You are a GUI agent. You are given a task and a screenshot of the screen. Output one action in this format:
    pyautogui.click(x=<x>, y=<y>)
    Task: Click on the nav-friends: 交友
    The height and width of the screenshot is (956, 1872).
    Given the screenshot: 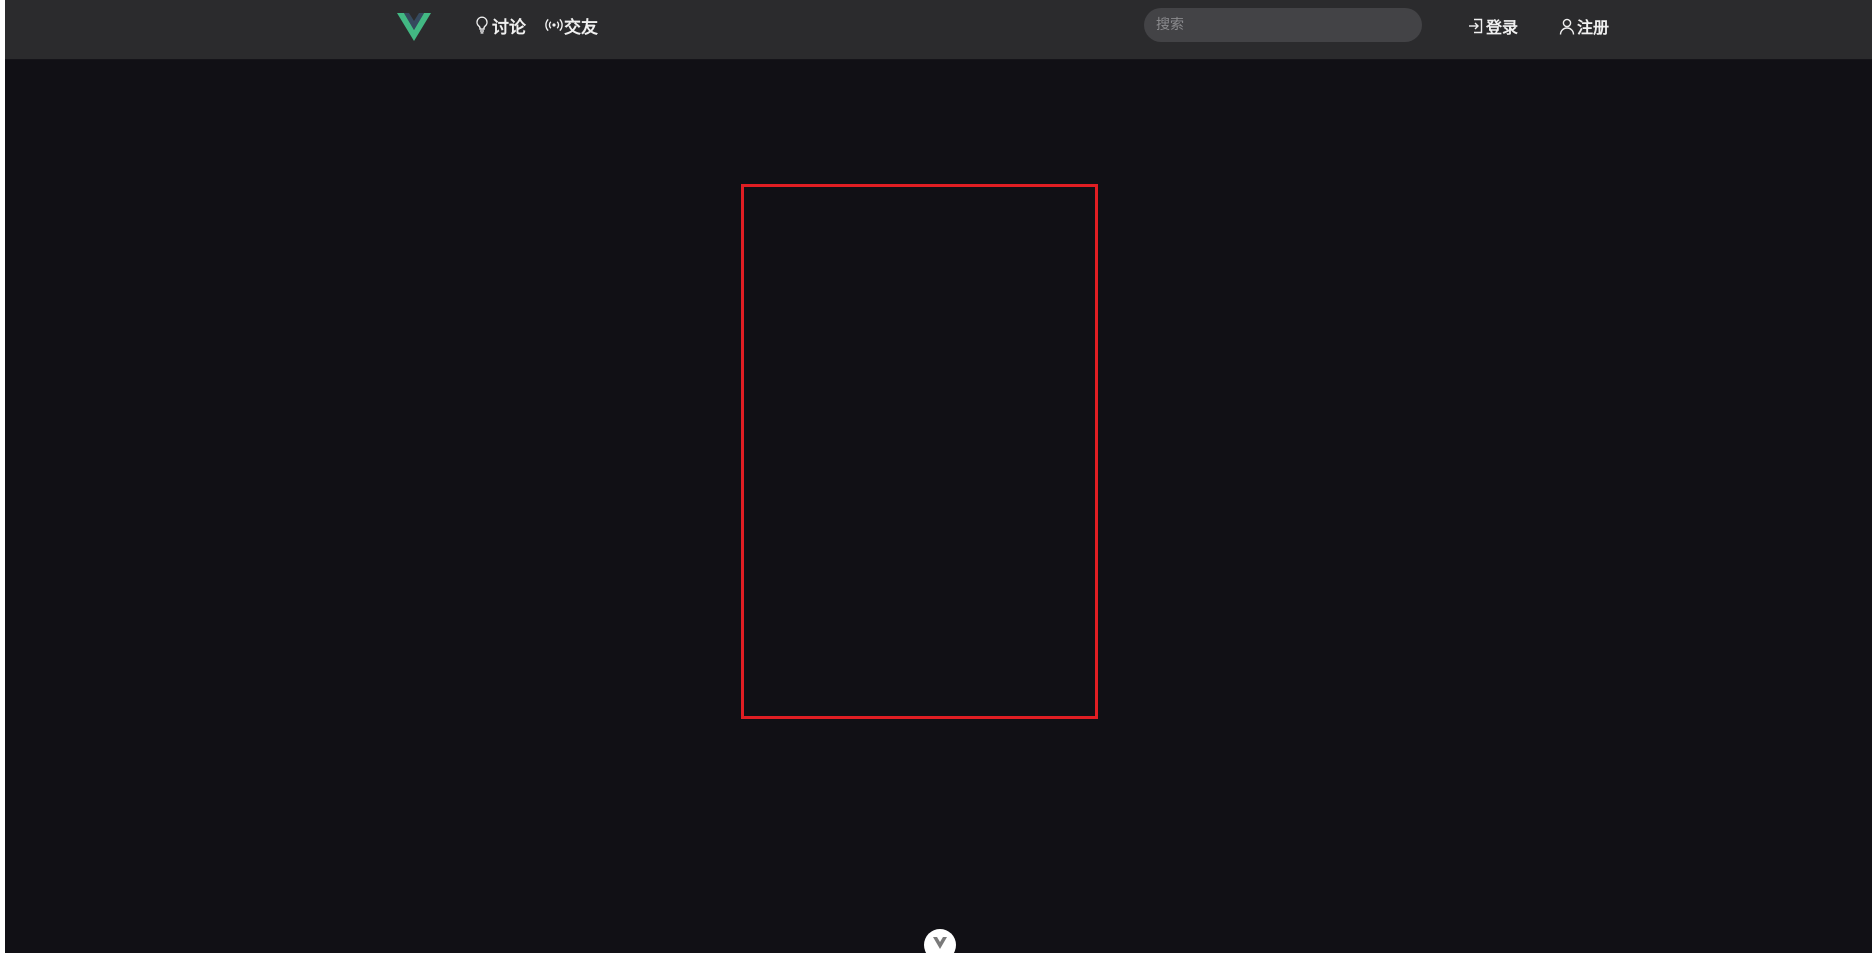 What is the action you would take?
    pyautogui.click(x=571, y=25)
    